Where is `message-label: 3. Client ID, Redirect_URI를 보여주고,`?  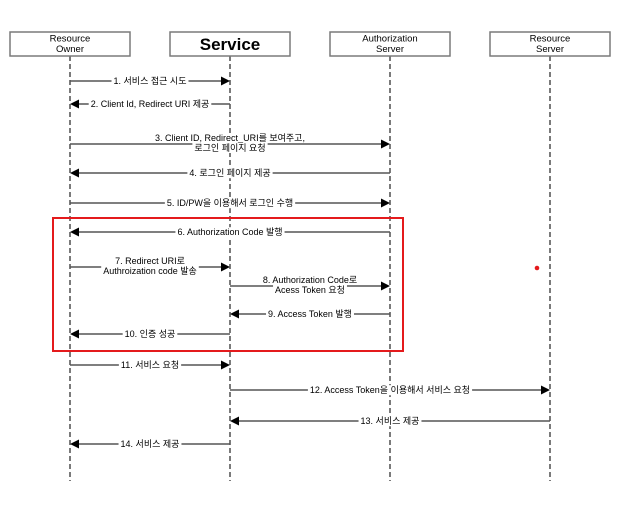 message-label: 3. Client ID, Redirect_URI를 보여주고, is located at coordinates (230, 137).